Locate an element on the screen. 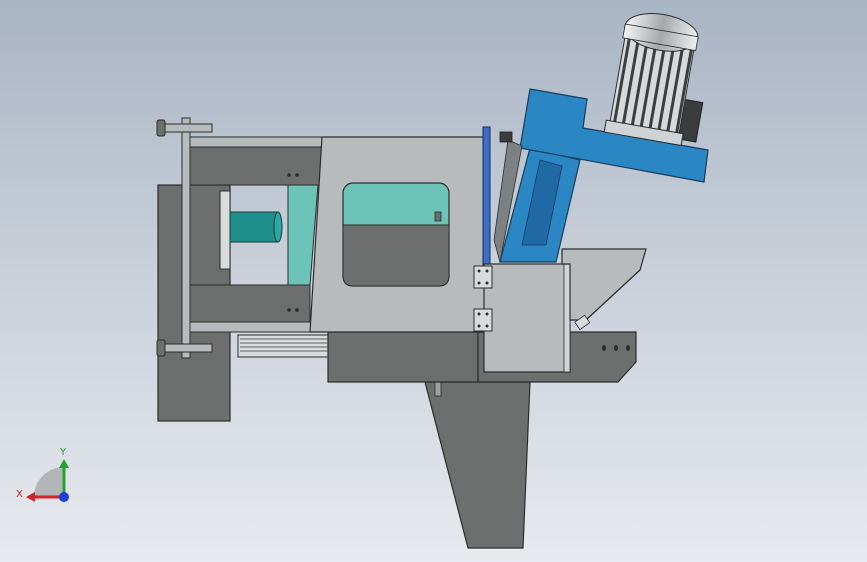  window-latch is located at coordinates (438, 216).